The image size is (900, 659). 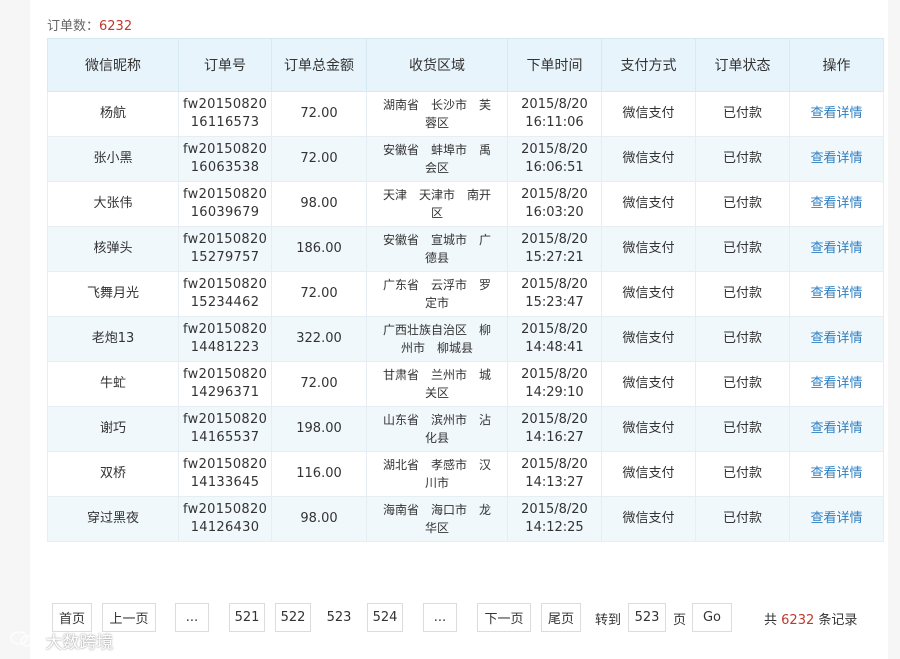 What do you see at coordinates (116, 26) in the screenshot?
I see `order-count-value: 6232` at bounding box center [116, 26].